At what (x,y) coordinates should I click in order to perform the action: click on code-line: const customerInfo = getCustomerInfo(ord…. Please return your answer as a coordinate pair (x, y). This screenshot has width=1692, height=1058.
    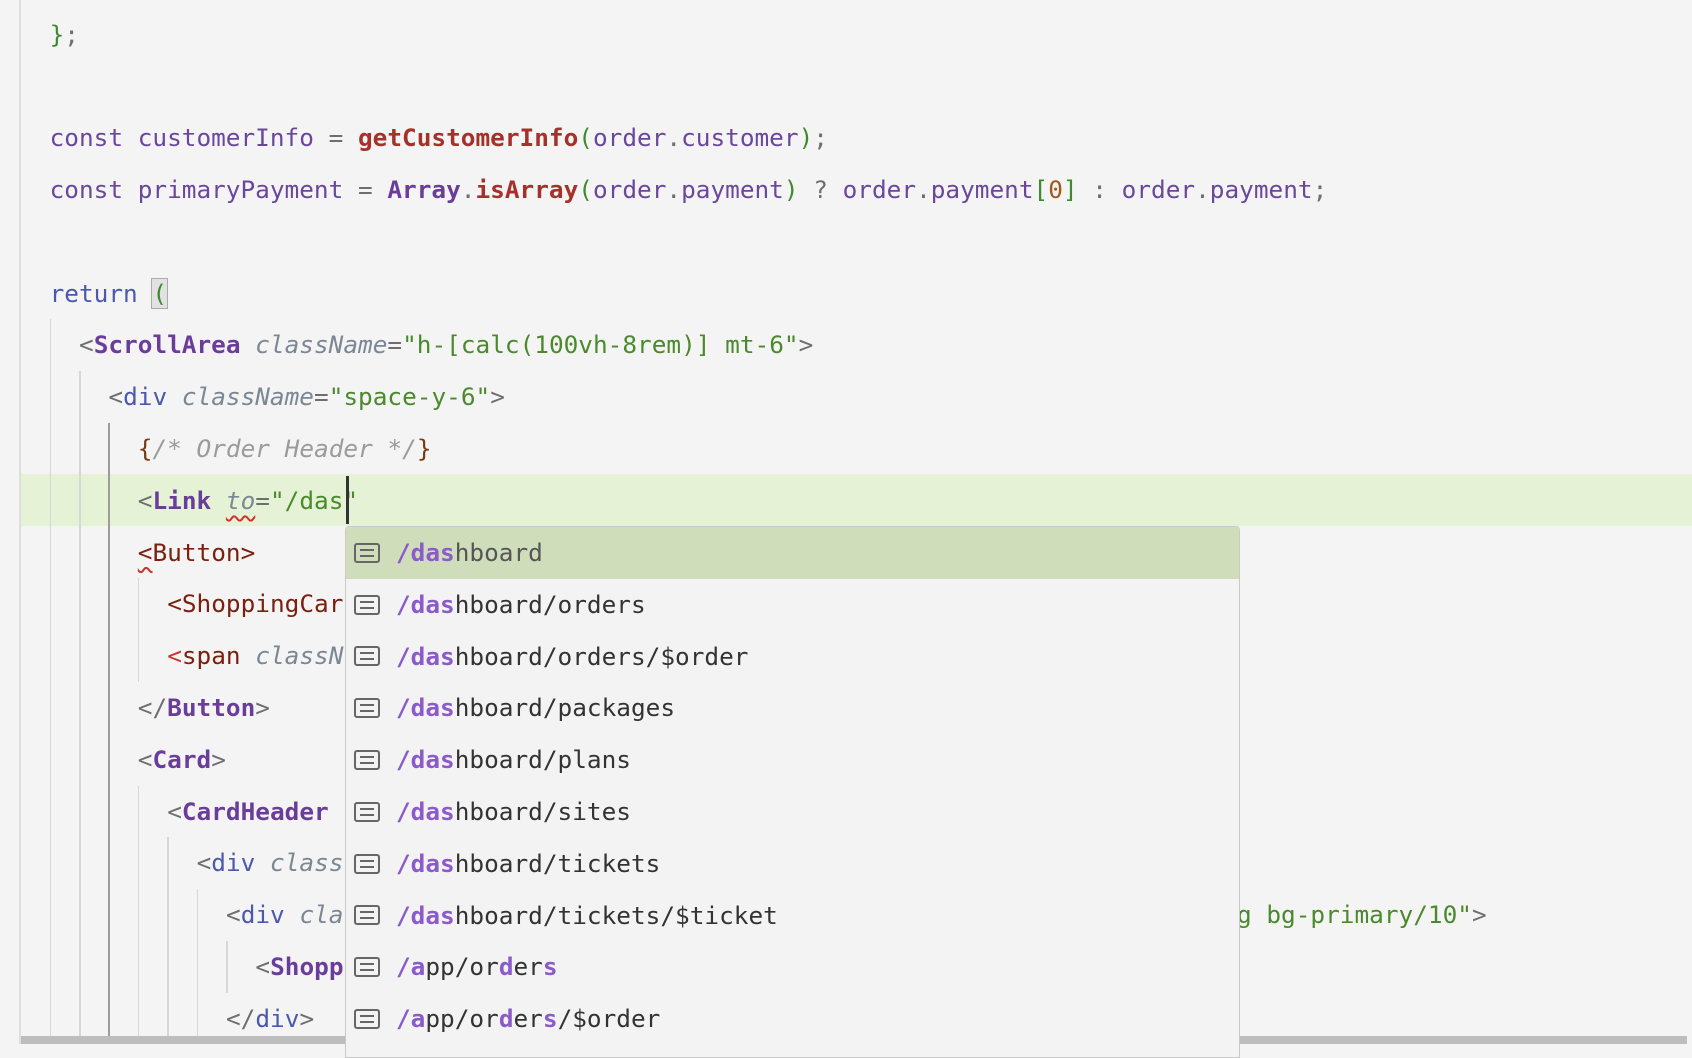
    Looking at the image, I should click on (439, 138).